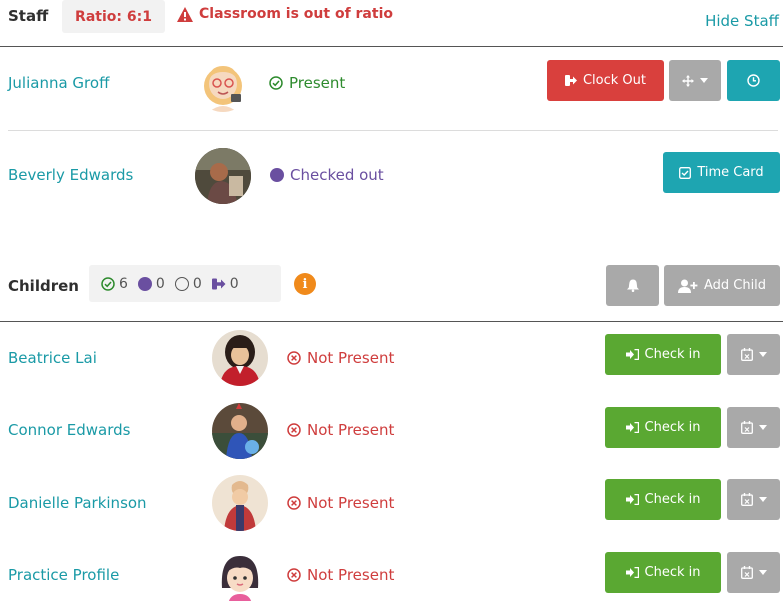  I want to click on present-count: 6, so click(114, 284).